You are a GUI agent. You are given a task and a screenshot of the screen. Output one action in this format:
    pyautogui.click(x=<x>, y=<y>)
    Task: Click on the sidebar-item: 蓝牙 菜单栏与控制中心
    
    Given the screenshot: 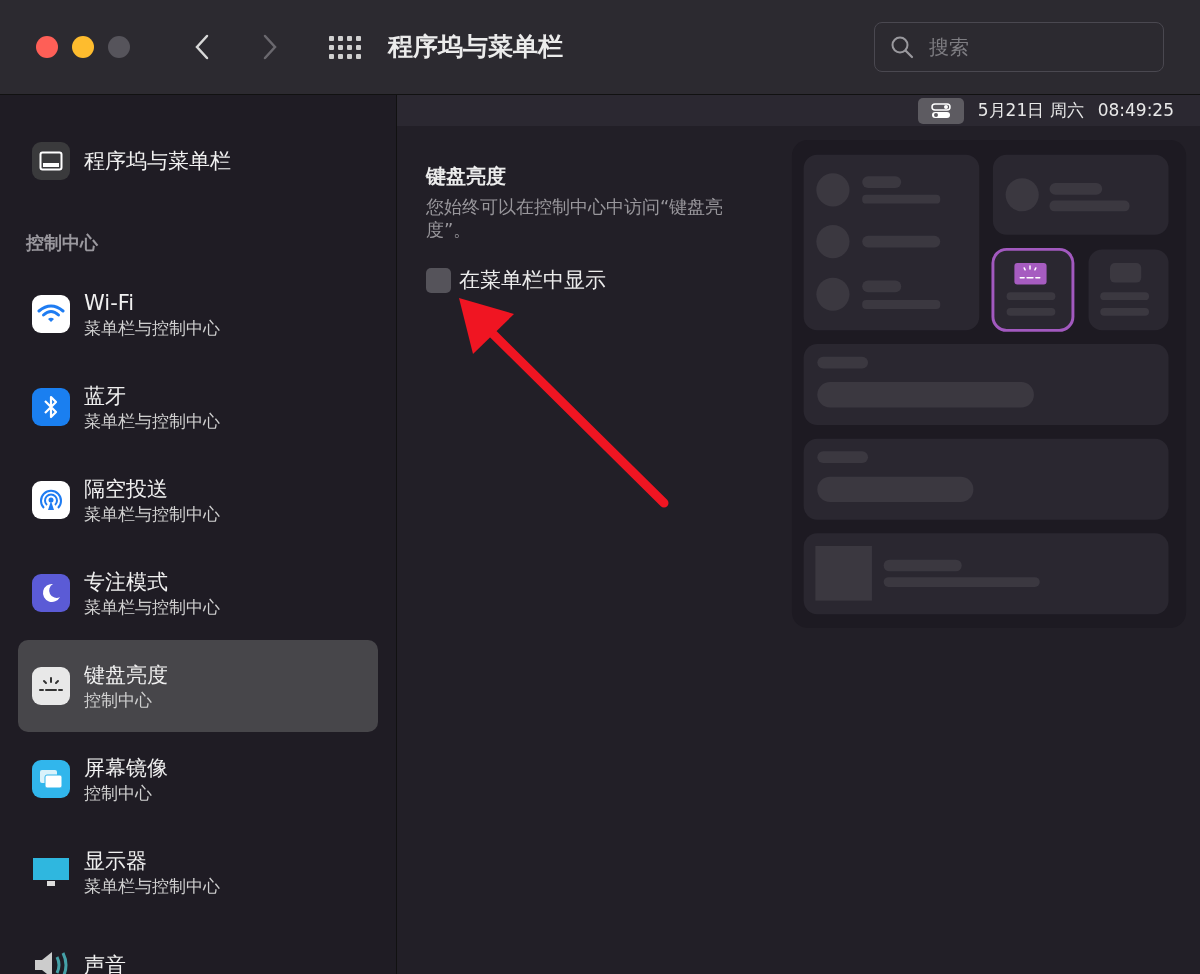 What is the action you would take?
    pyautogui.click(x=198, y=407)
    